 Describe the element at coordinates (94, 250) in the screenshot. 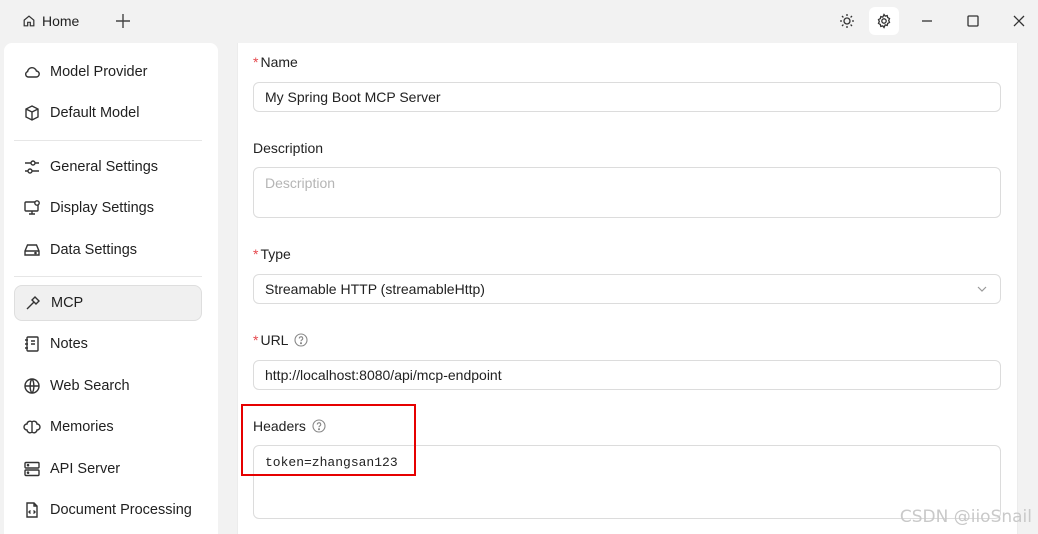

I see `sidebar-item-label: Data Settings` at that location.